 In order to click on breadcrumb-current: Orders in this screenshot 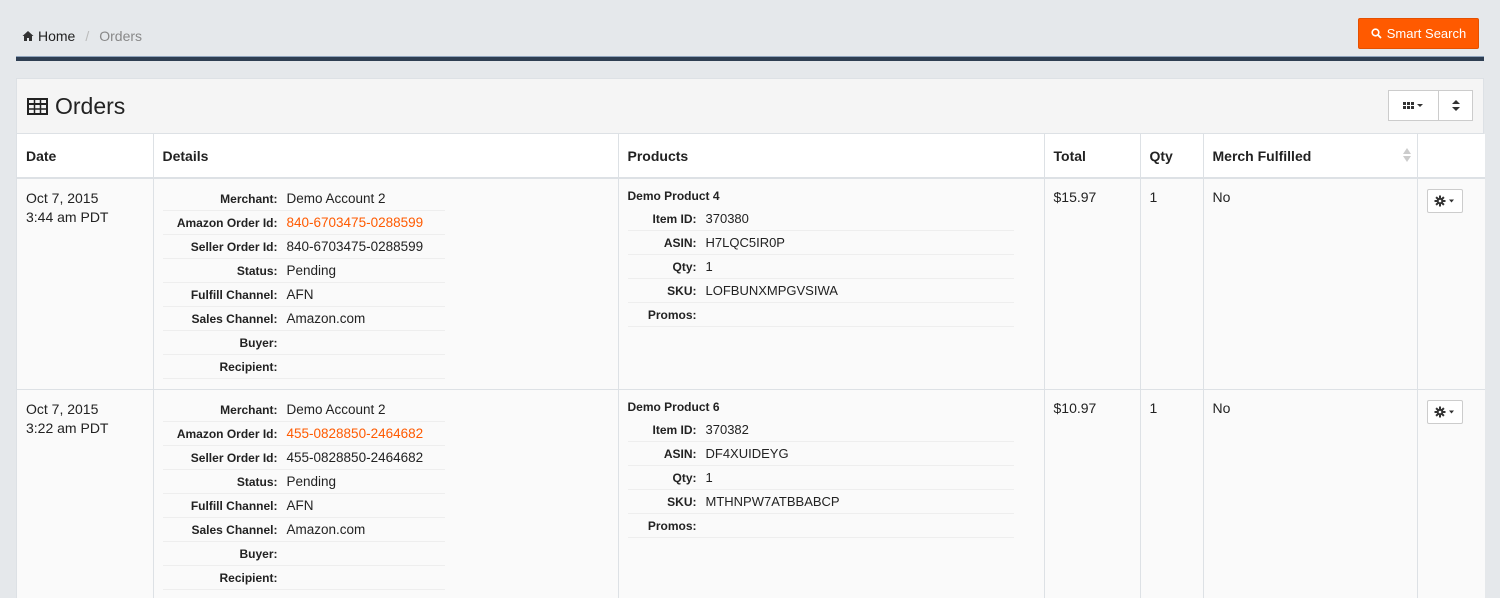, I will do `click(121, 36)`.